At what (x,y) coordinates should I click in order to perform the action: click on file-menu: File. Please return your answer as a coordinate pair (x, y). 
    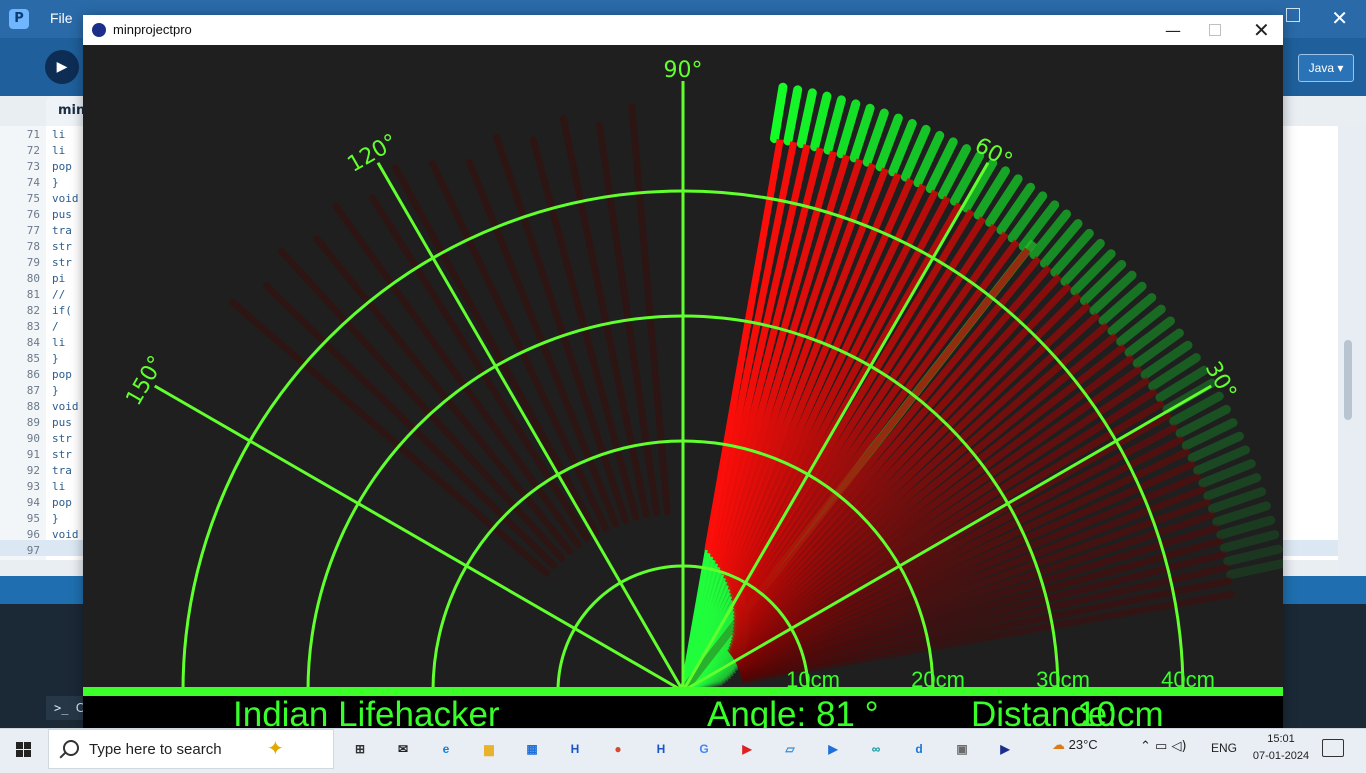
    Looking at the image, I should click on (61, 18).